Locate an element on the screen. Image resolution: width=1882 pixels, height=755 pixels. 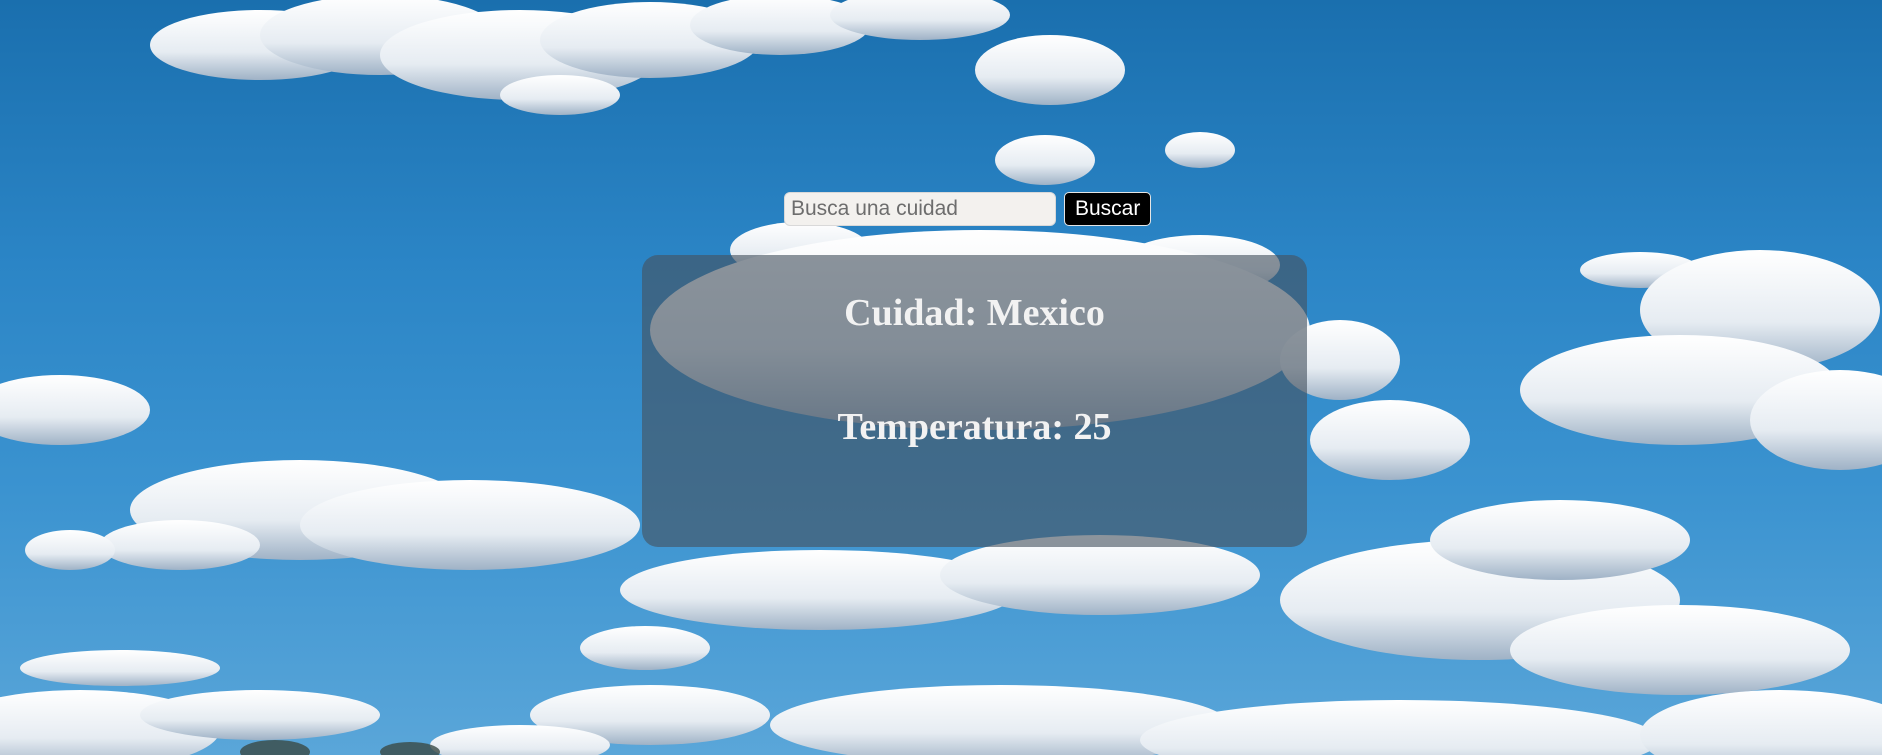
search-button: Buscar is located at coordinates (1108, 209).